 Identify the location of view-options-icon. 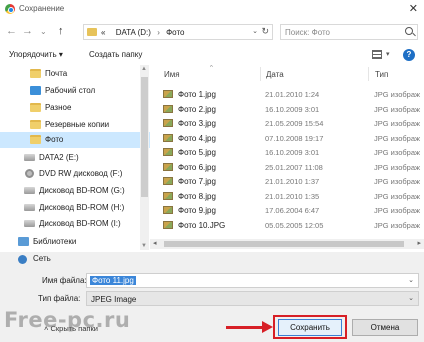
(377, 54).